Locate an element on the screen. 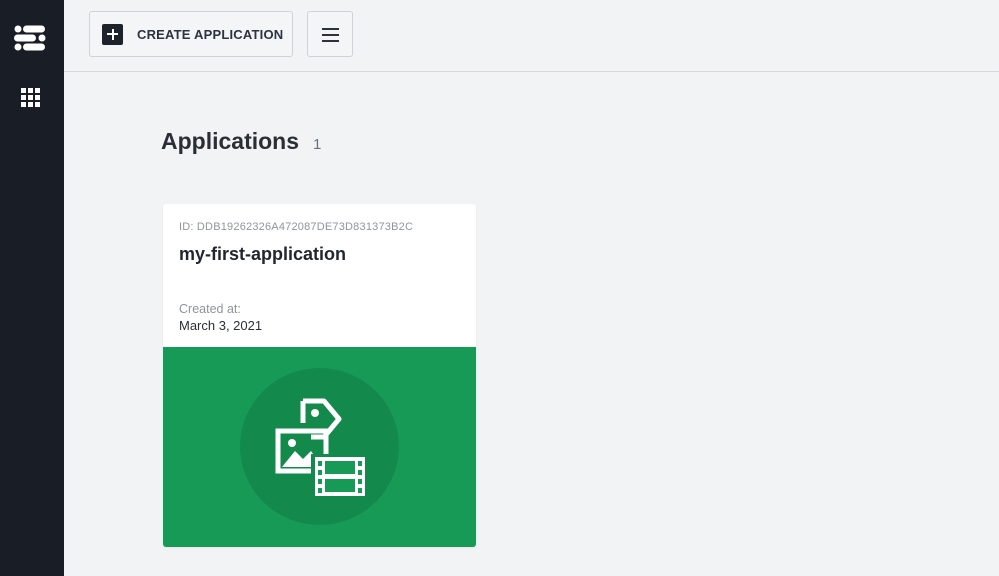  application-id: ID: DDB19262326A472087DE73D831373B2C is located at coordinates (296, 227).